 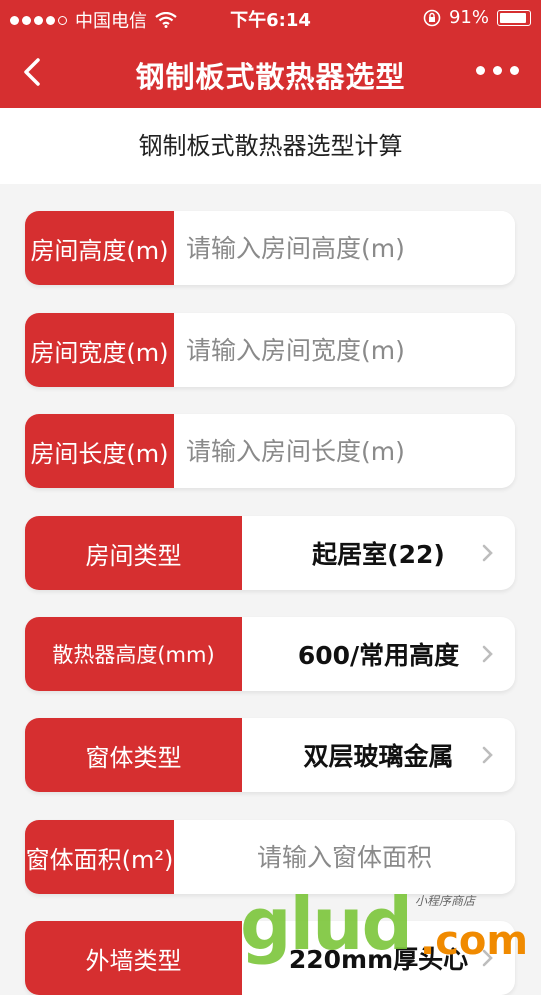 I want to click on window-area-row: 窗体面积(m²), so click(x=270, y=857).